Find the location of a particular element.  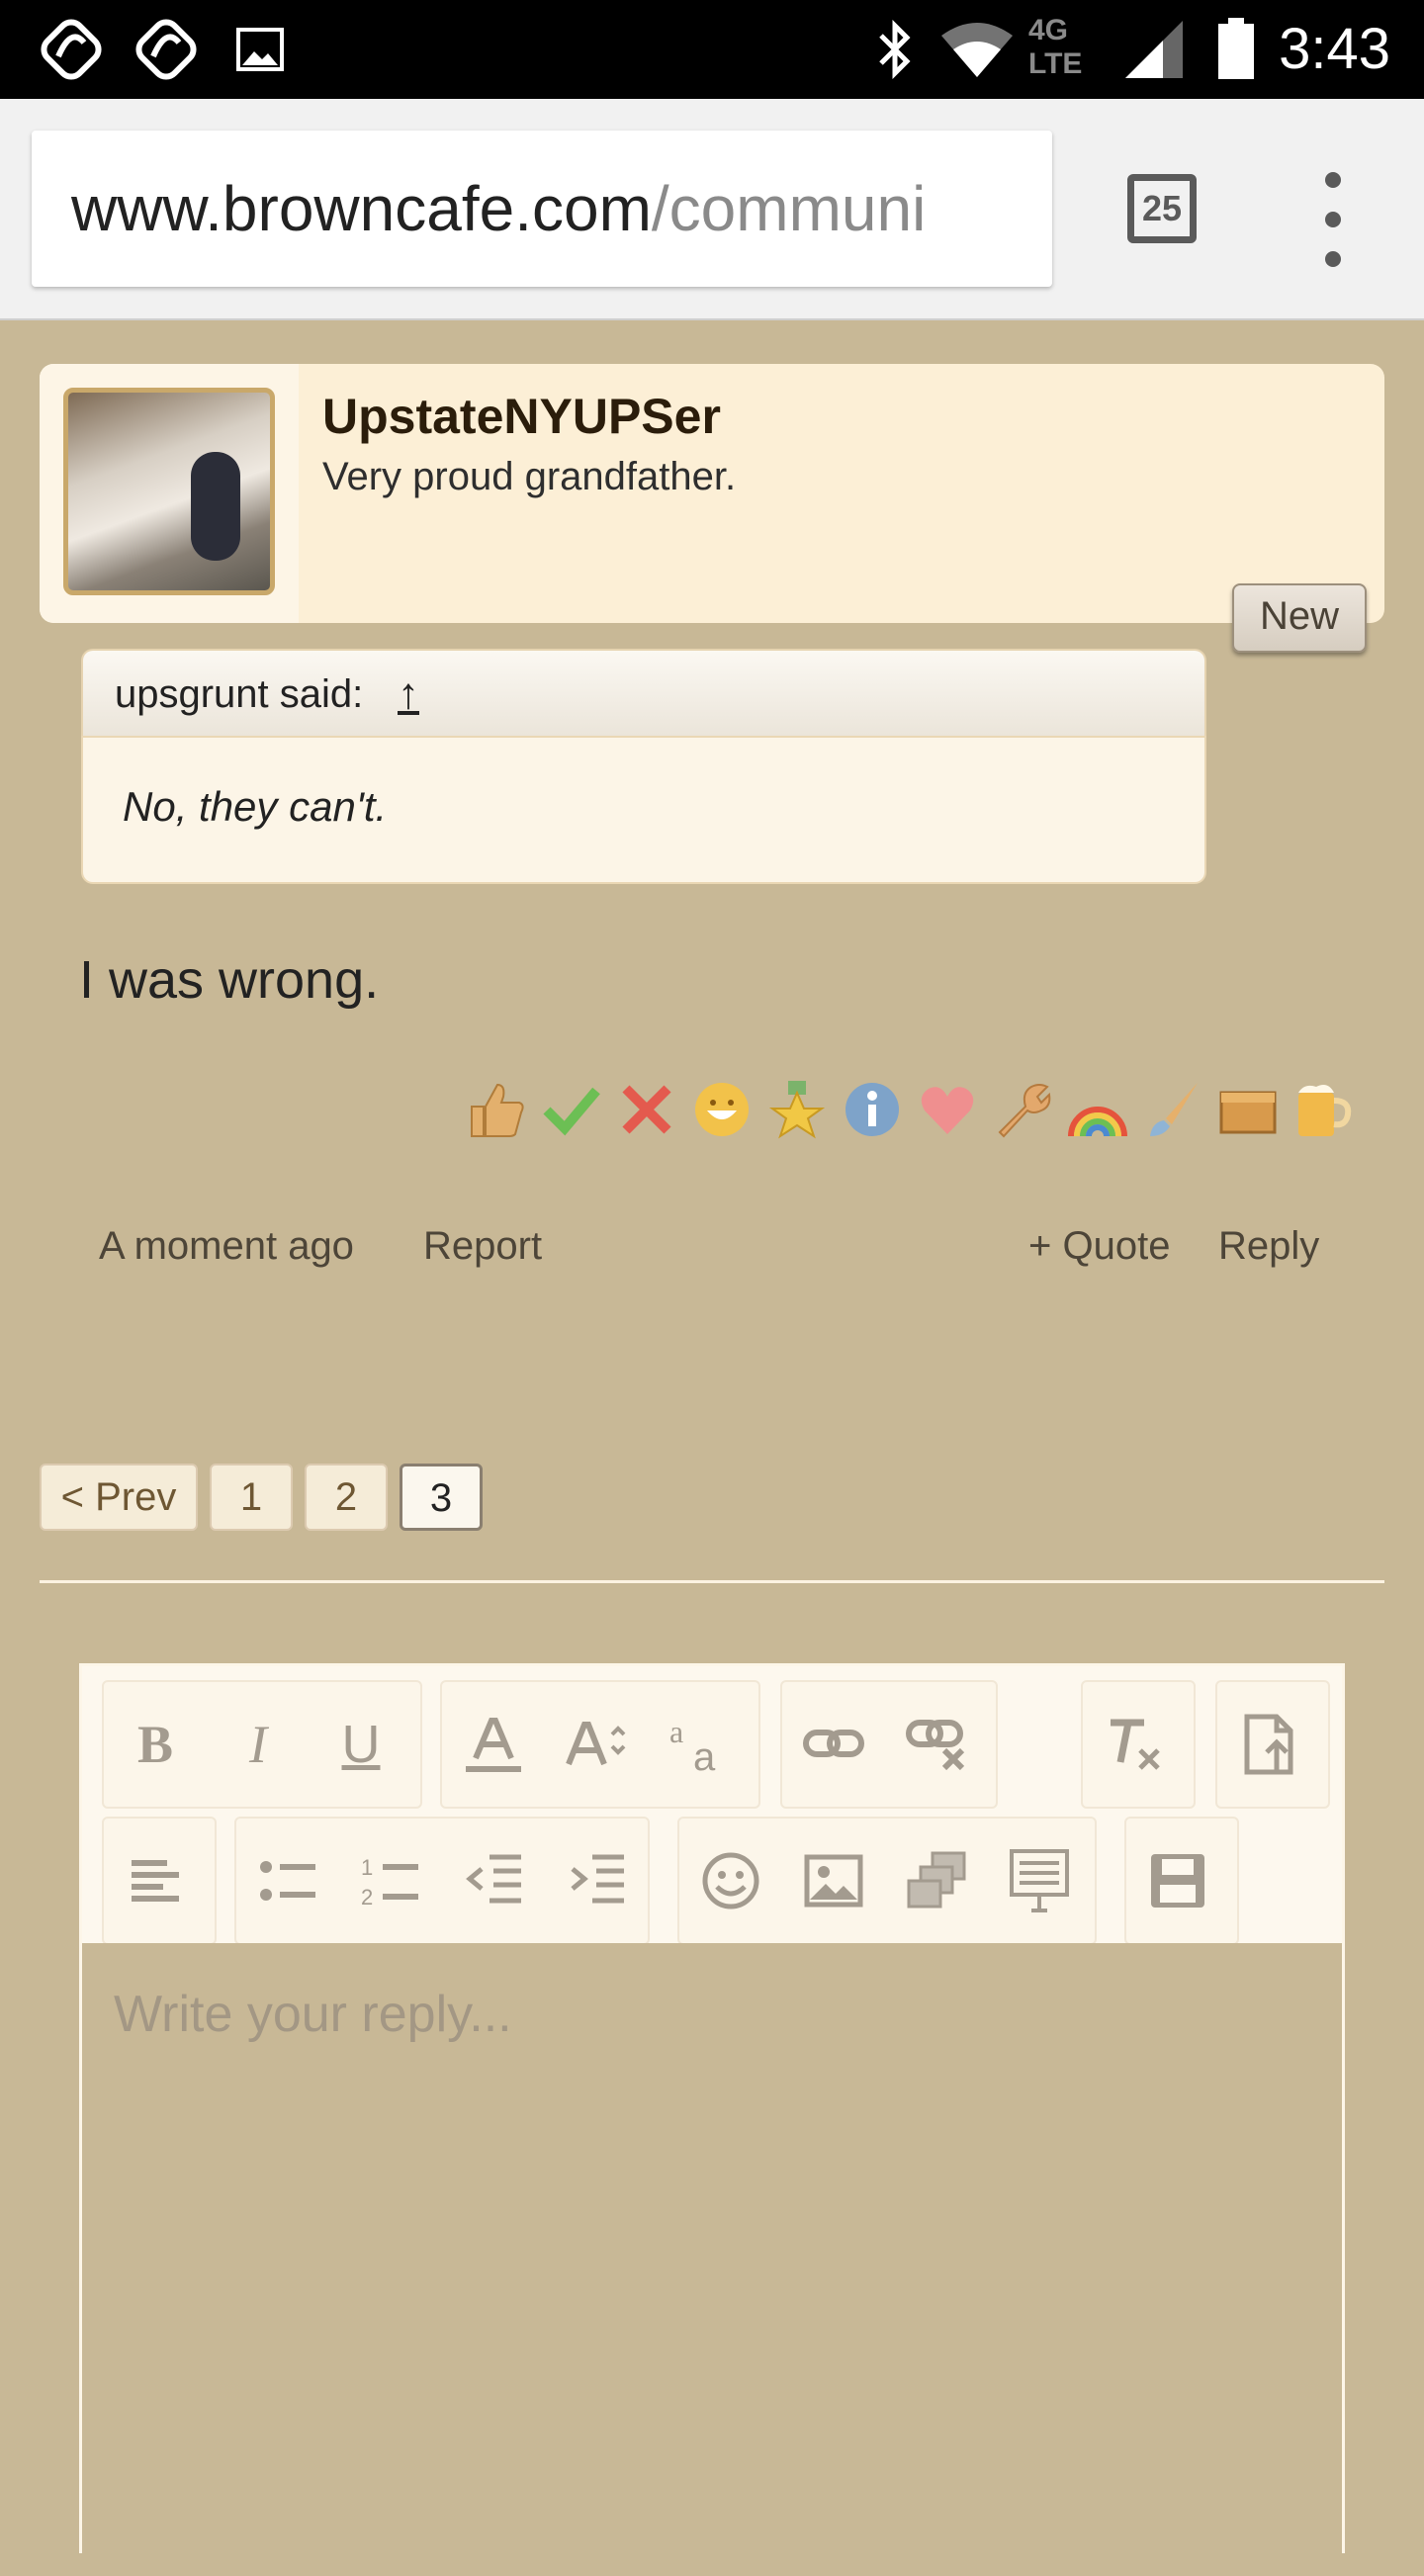

info-icon is located at coordinates (873, 1109).